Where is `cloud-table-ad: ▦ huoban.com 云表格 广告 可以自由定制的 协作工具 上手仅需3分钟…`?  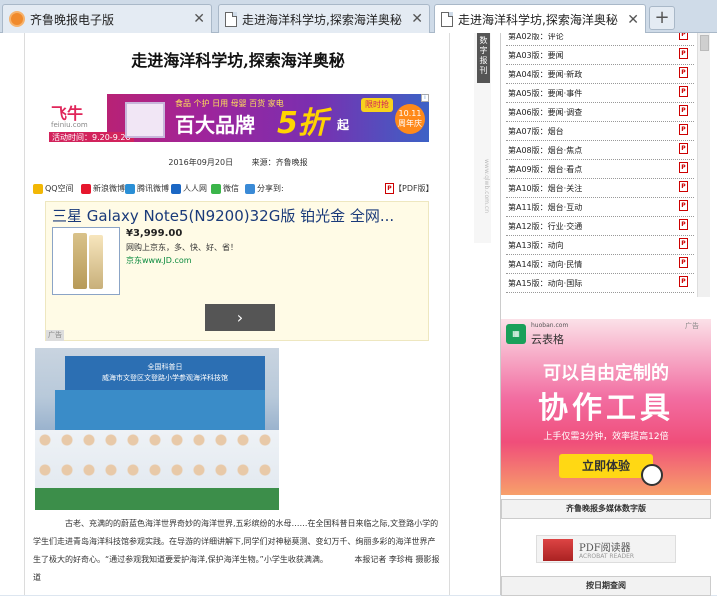 cloud-table-ad: ▦ huoban.com 云表格 广告 可以自由定制的 协作工具 上手仅需3分钟… is located at coordinates (606, 407).